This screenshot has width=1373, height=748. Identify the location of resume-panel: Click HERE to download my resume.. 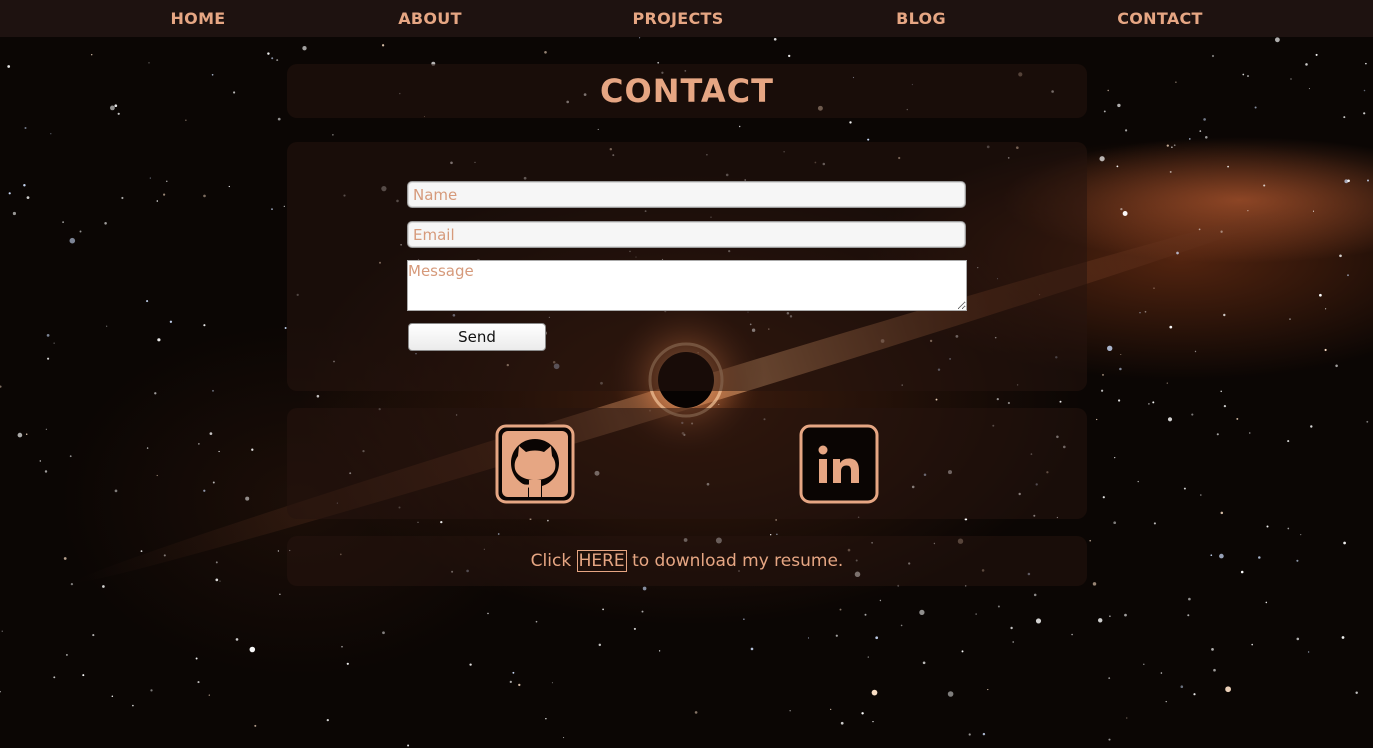
(687, 561).